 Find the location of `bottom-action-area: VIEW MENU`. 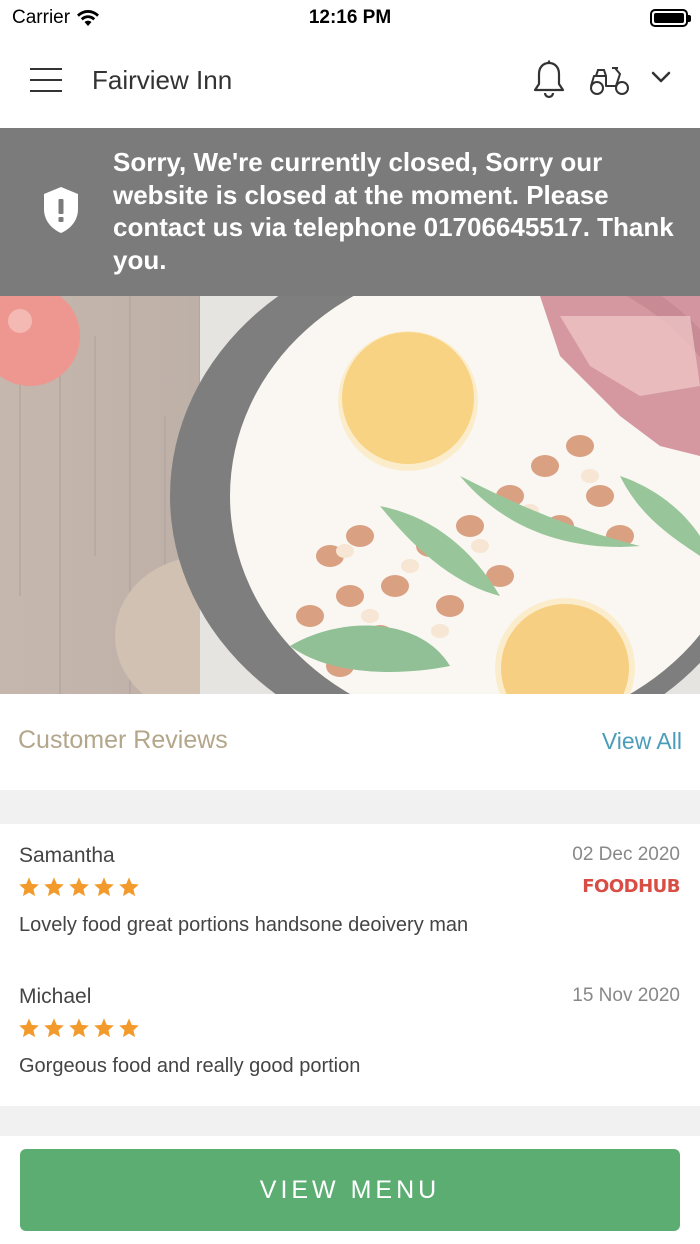

bottom-action-area: VIEW MENU is located at coordinates (350, 1190).